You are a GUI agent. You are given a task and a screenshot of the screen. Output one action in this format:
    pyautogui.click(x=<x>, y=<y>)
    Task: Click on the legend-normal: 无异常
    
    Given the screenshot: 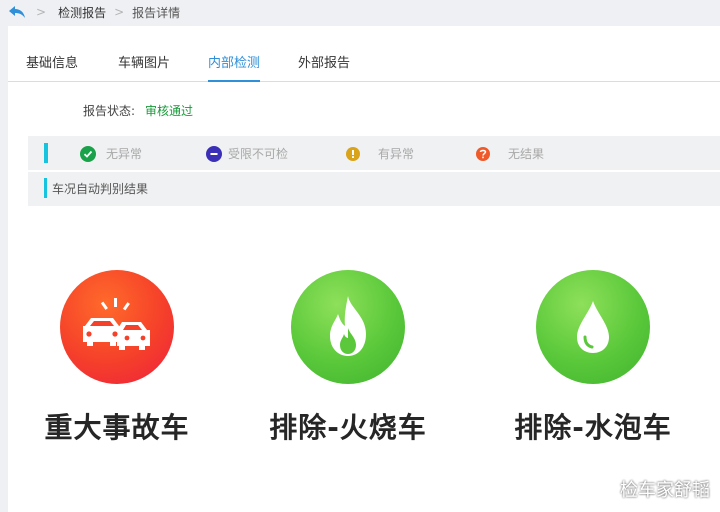 What is the action you would take?
    pyautogui.click(x=111, y=153)
    